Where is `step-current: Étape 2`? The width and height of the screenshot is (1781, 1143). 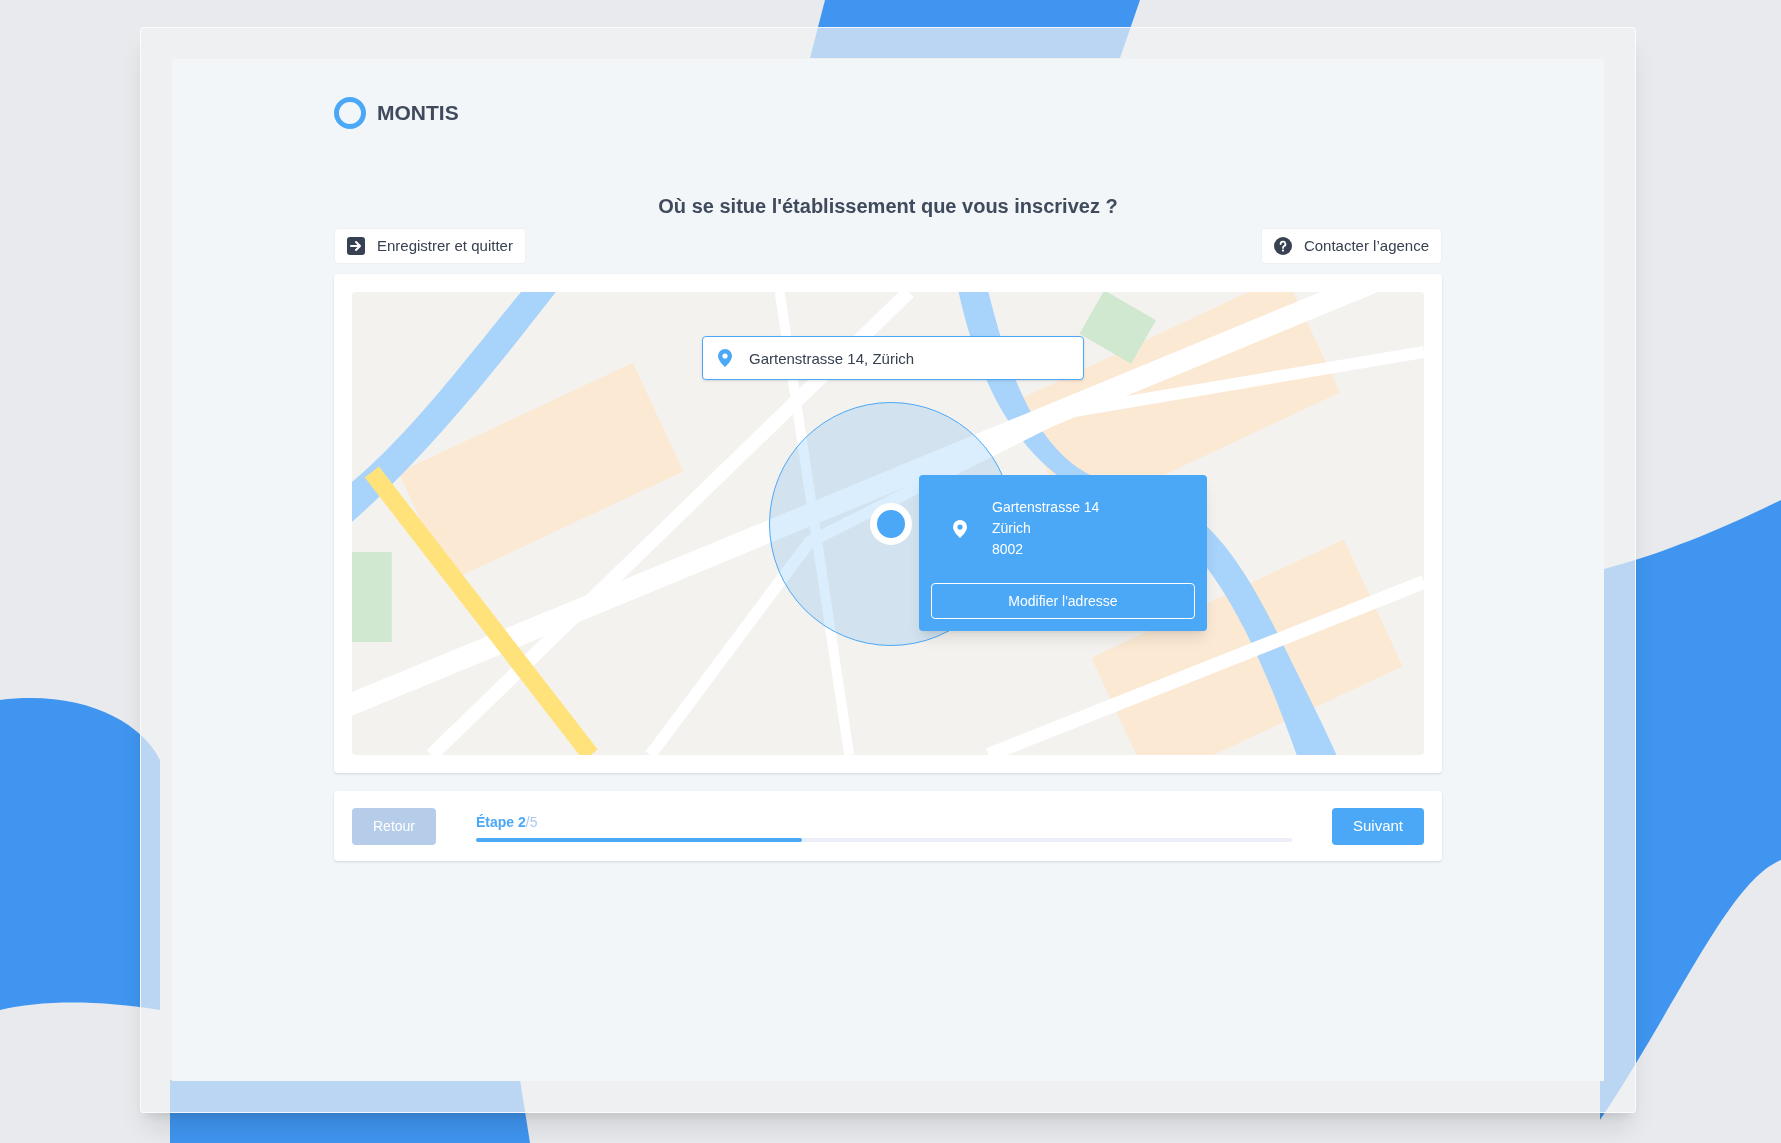
step-current: Étape 2 is located at coordinates (501, 822).